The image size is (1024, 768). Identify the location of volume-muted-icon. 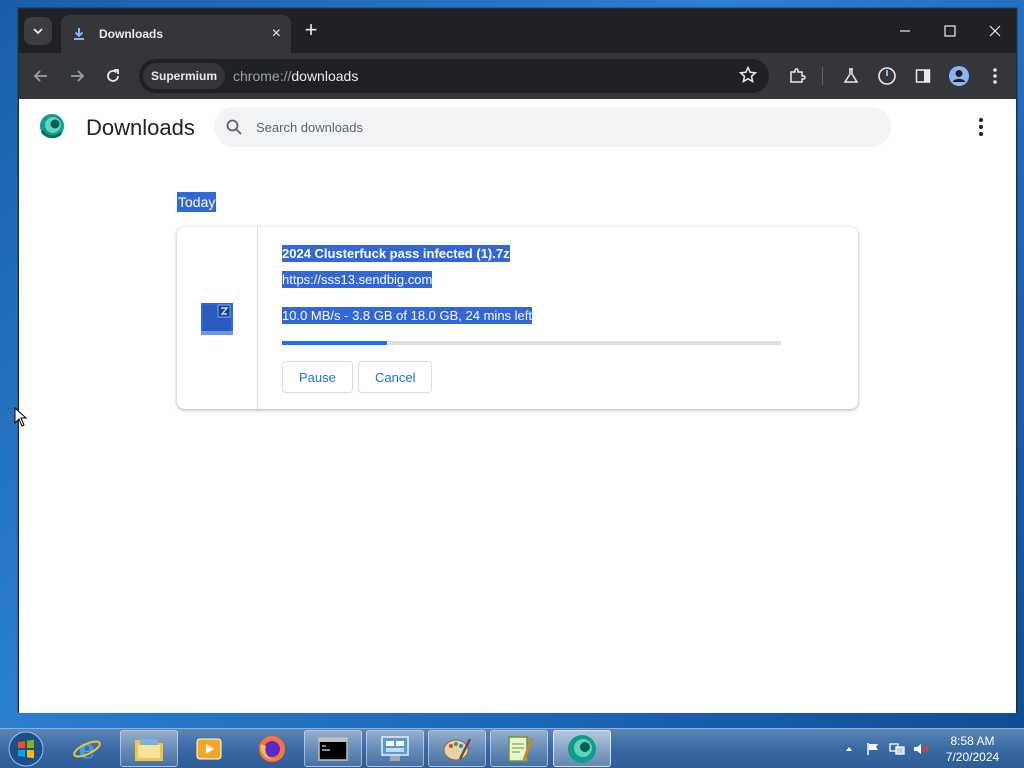
(921, 749).